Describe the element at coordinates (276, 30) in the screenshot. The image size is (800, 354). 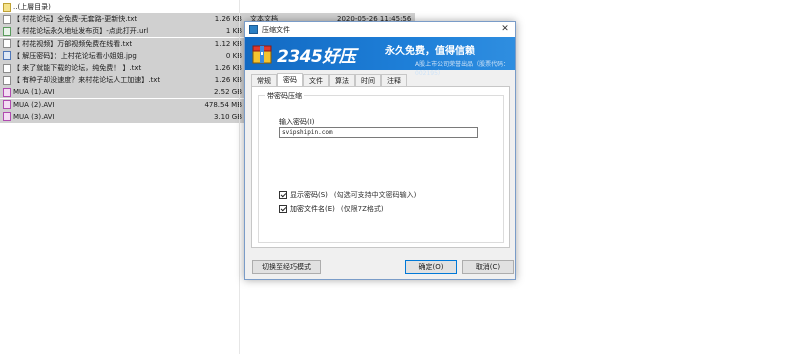
I see `dialog-title: 压缩文件` at that location.